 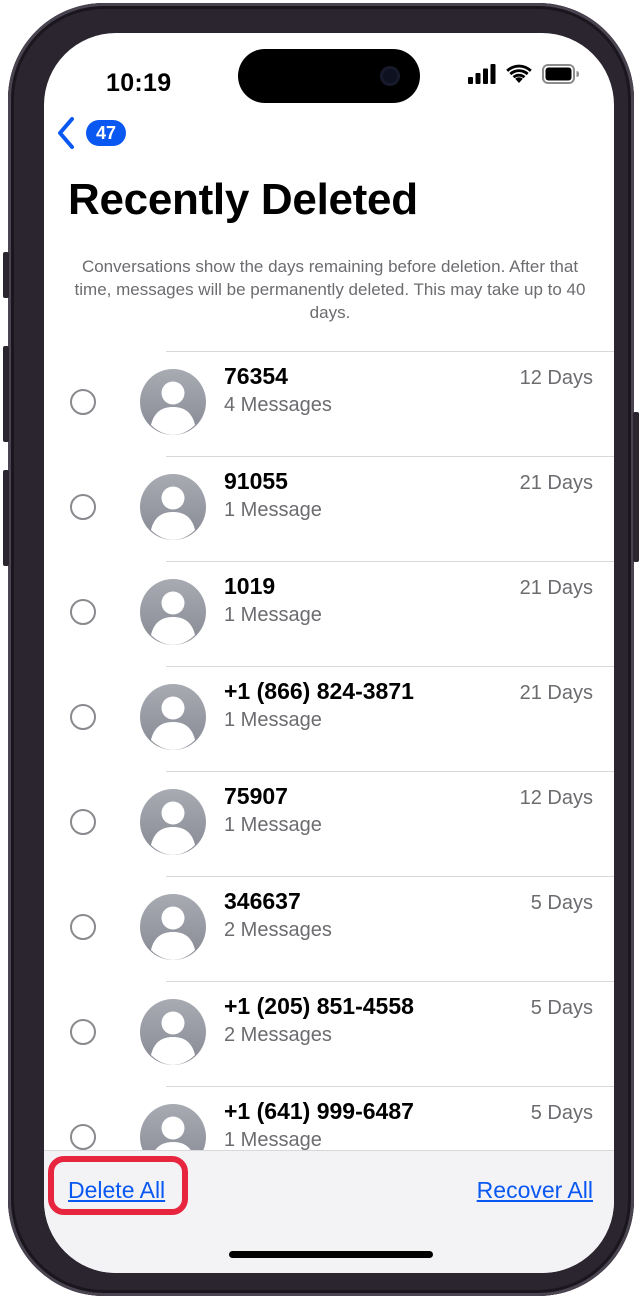 What do you see at coordinates (319, 1111) in the screenshot?
I see `conversation-name: +1 (641) 999-6487` at bounding box center [319, 1111].